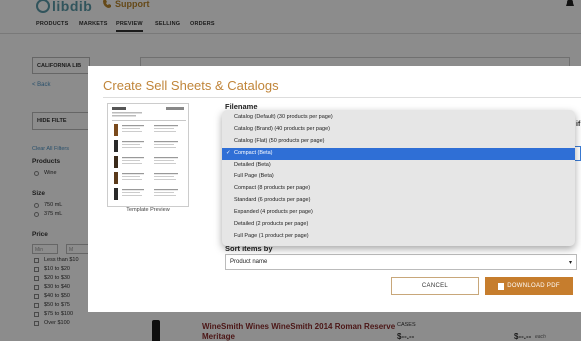 This screenshot has height=341, width=581. What do you see at coordinates (398, 153) in the screenshot?
I see `template-option-selected: ✓ Compact (Beta)` at bounding box center [398, 153].